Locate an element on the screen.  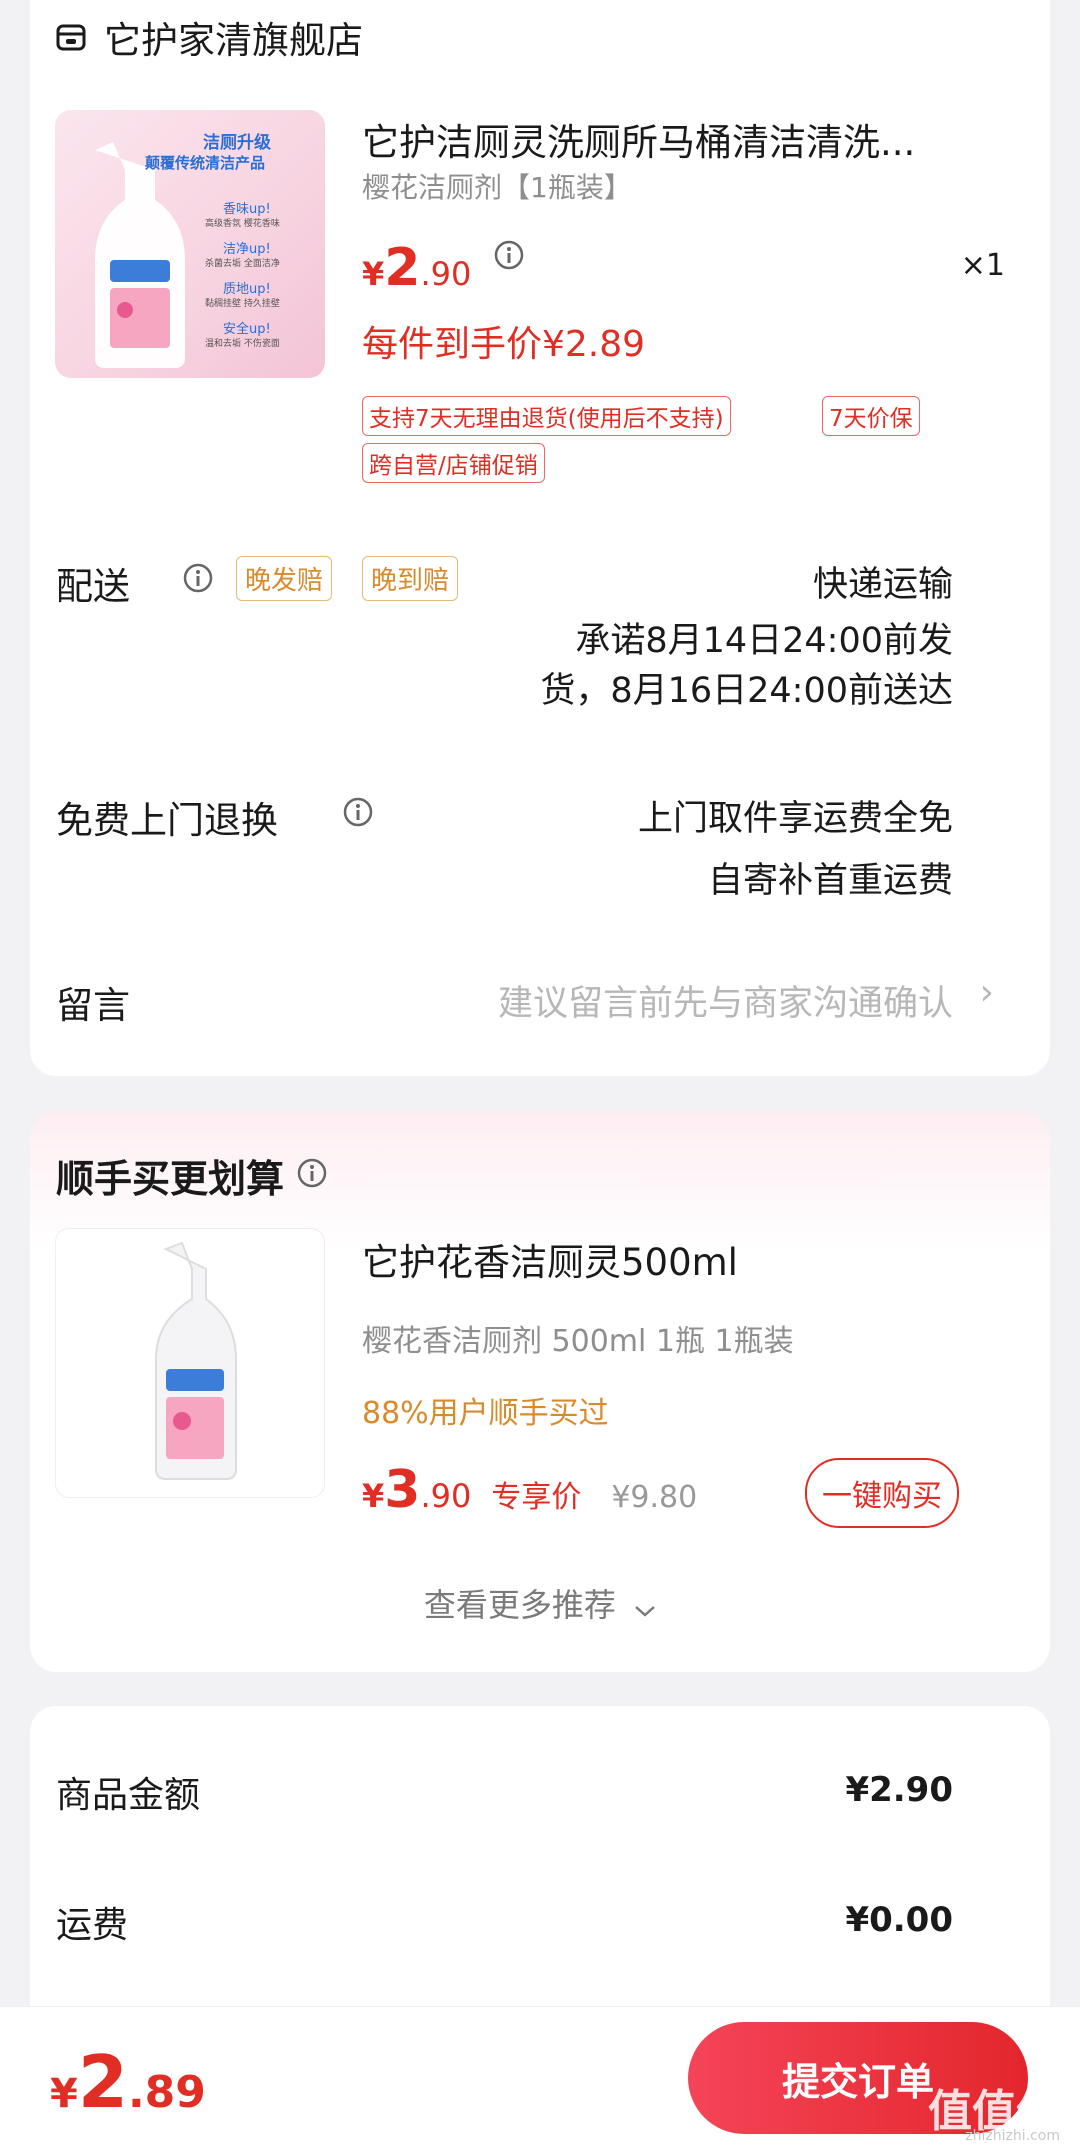
delivery-method: 快递运输 is located at coordinates (883, 581).